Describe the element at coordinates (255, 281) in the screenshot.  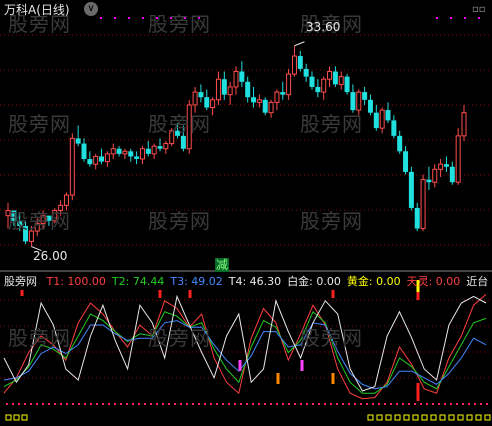
I see `indicator-value-3: T4: 46.30` at that location.